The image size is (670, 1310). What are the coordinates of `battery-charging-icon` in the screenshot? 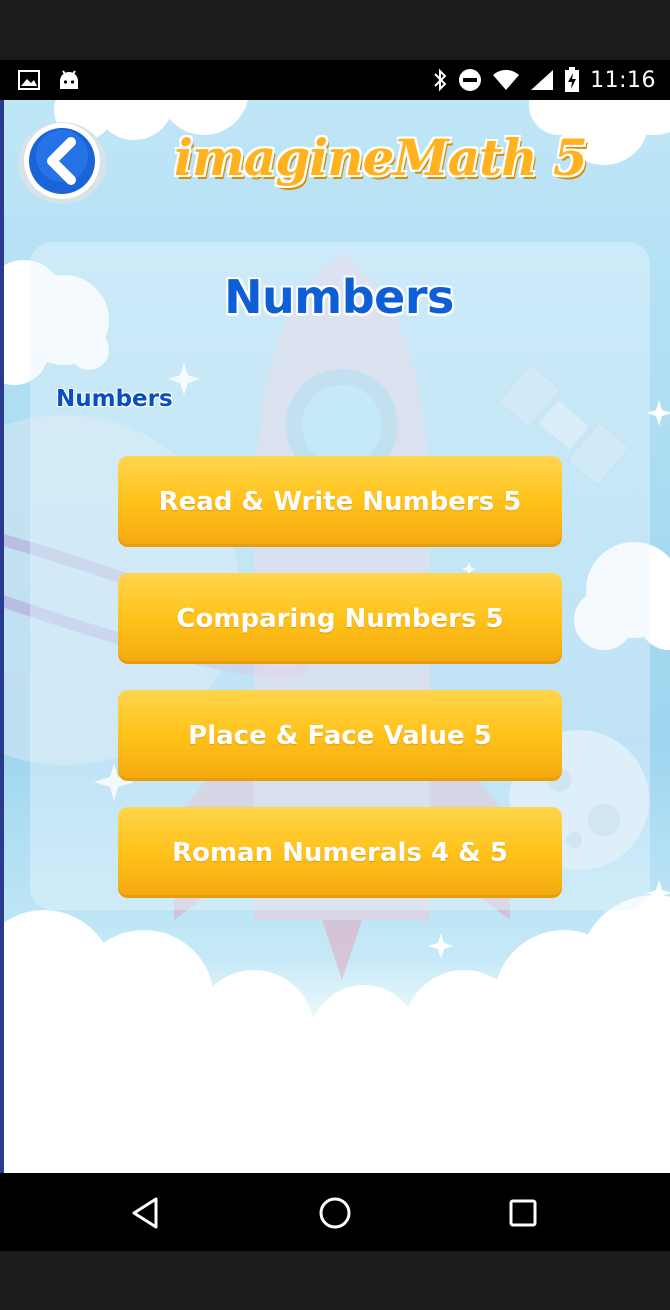 It's located at (572, 79).